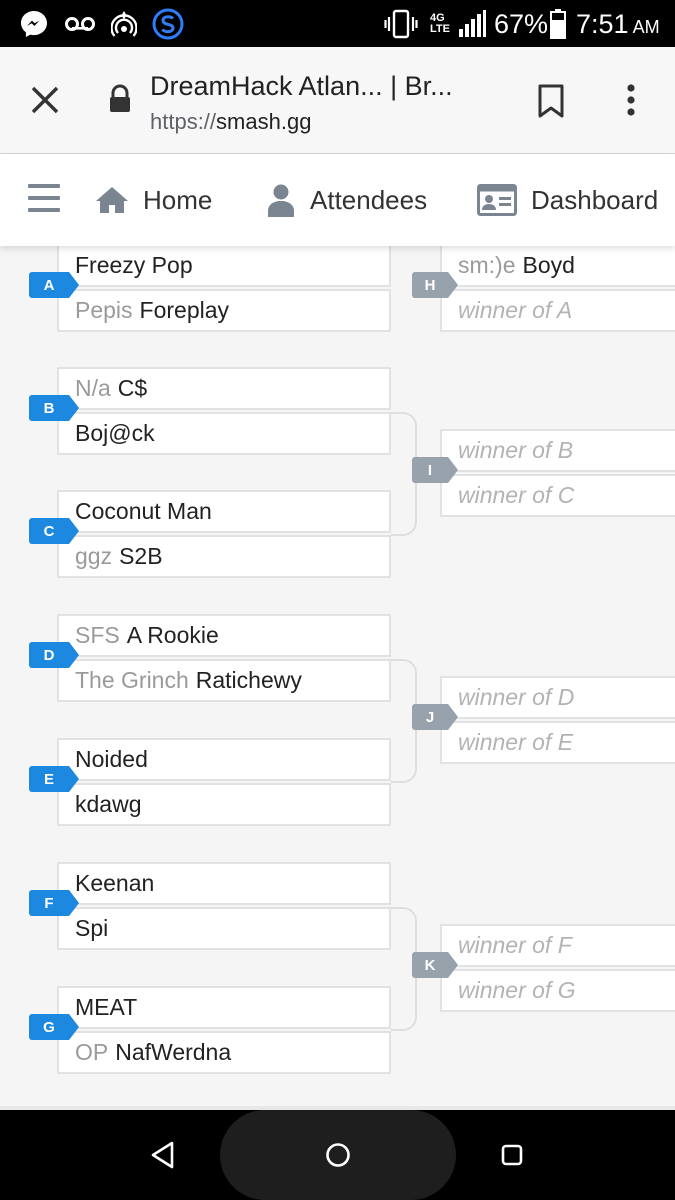  I want to click on player-slot: sm:)e Boyd, so click(557, 266).